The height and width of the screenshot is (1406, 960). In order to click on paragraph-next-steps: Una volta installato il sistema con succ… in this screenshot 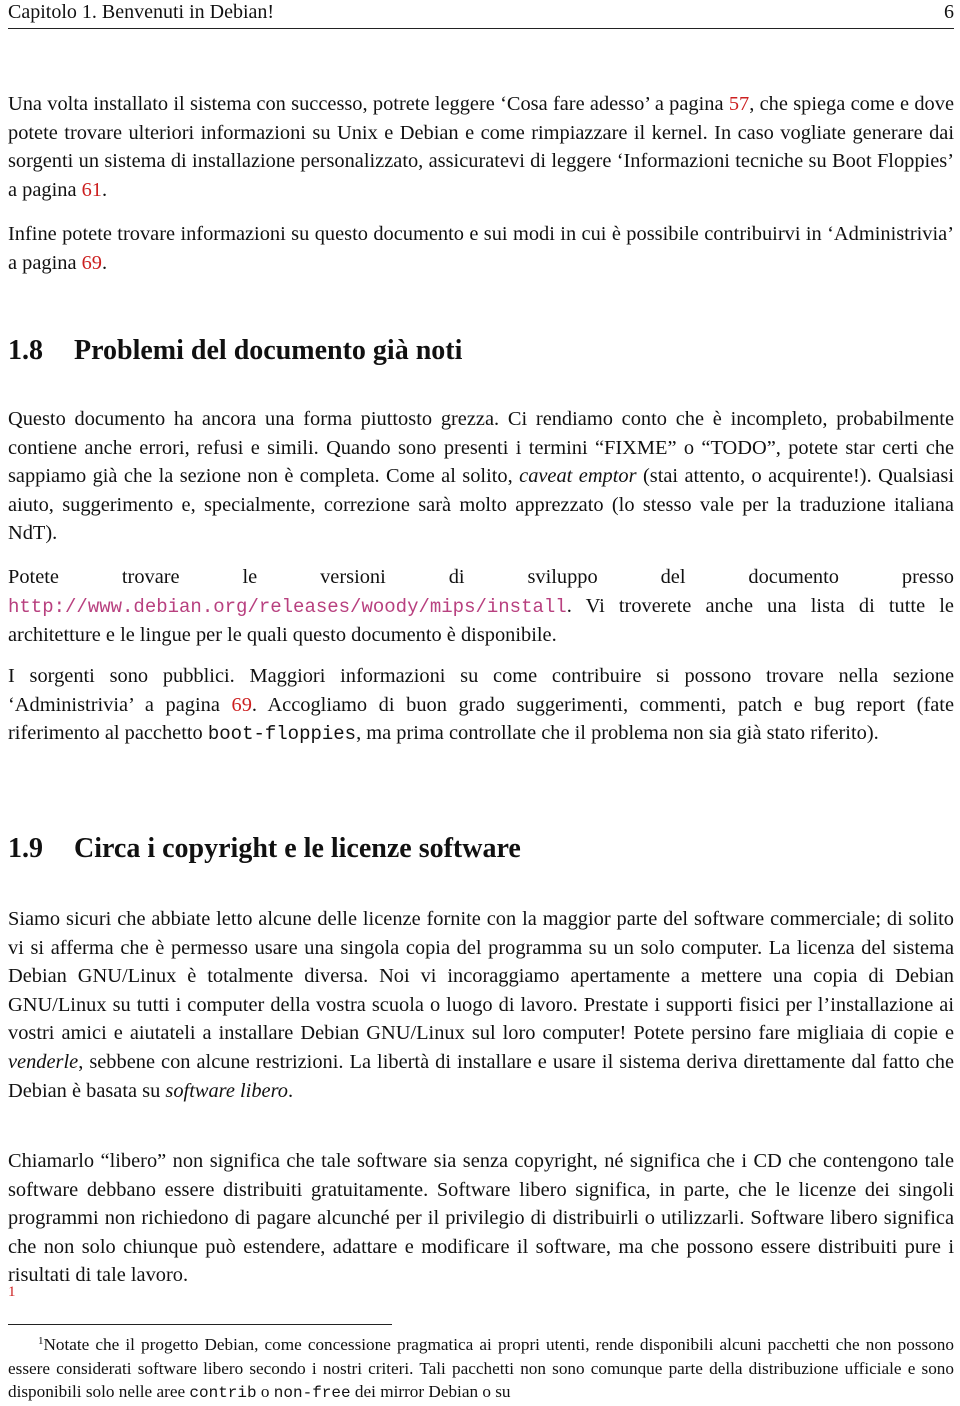, I will do `click(481, 147)`.